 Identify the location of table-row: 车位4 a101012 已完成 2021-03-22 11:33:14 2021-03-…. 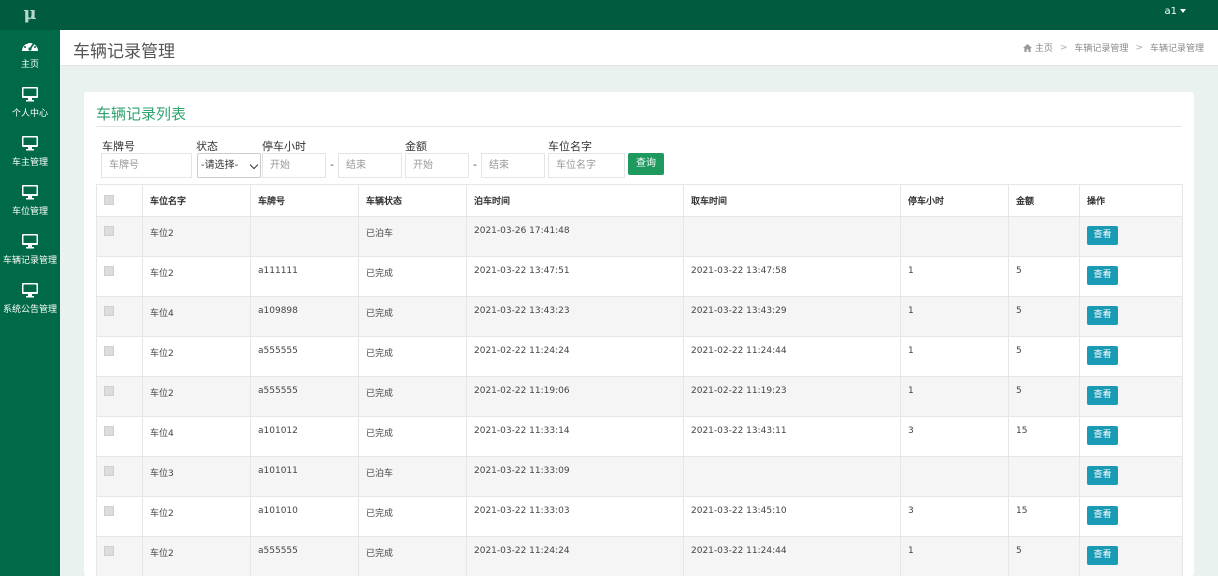
(639, 436).